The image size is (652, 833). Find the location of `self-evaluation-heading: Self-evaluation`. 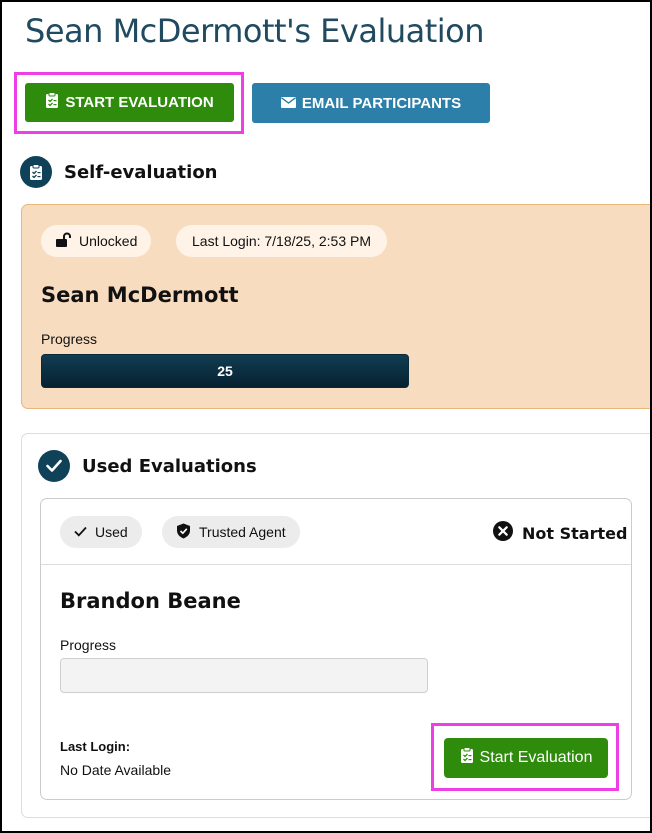

self-evaluation-heading: Self-evaluation is located at coordinates (119, 172).